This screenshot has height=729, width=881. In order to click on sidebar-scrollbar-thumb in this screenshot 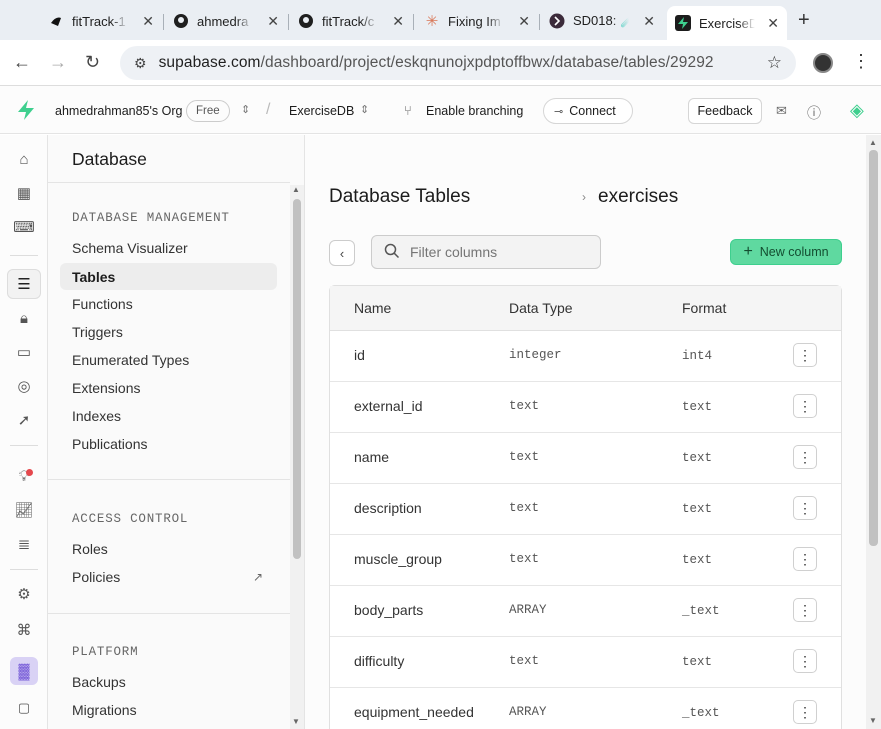, I will do `click(297, 379)`.